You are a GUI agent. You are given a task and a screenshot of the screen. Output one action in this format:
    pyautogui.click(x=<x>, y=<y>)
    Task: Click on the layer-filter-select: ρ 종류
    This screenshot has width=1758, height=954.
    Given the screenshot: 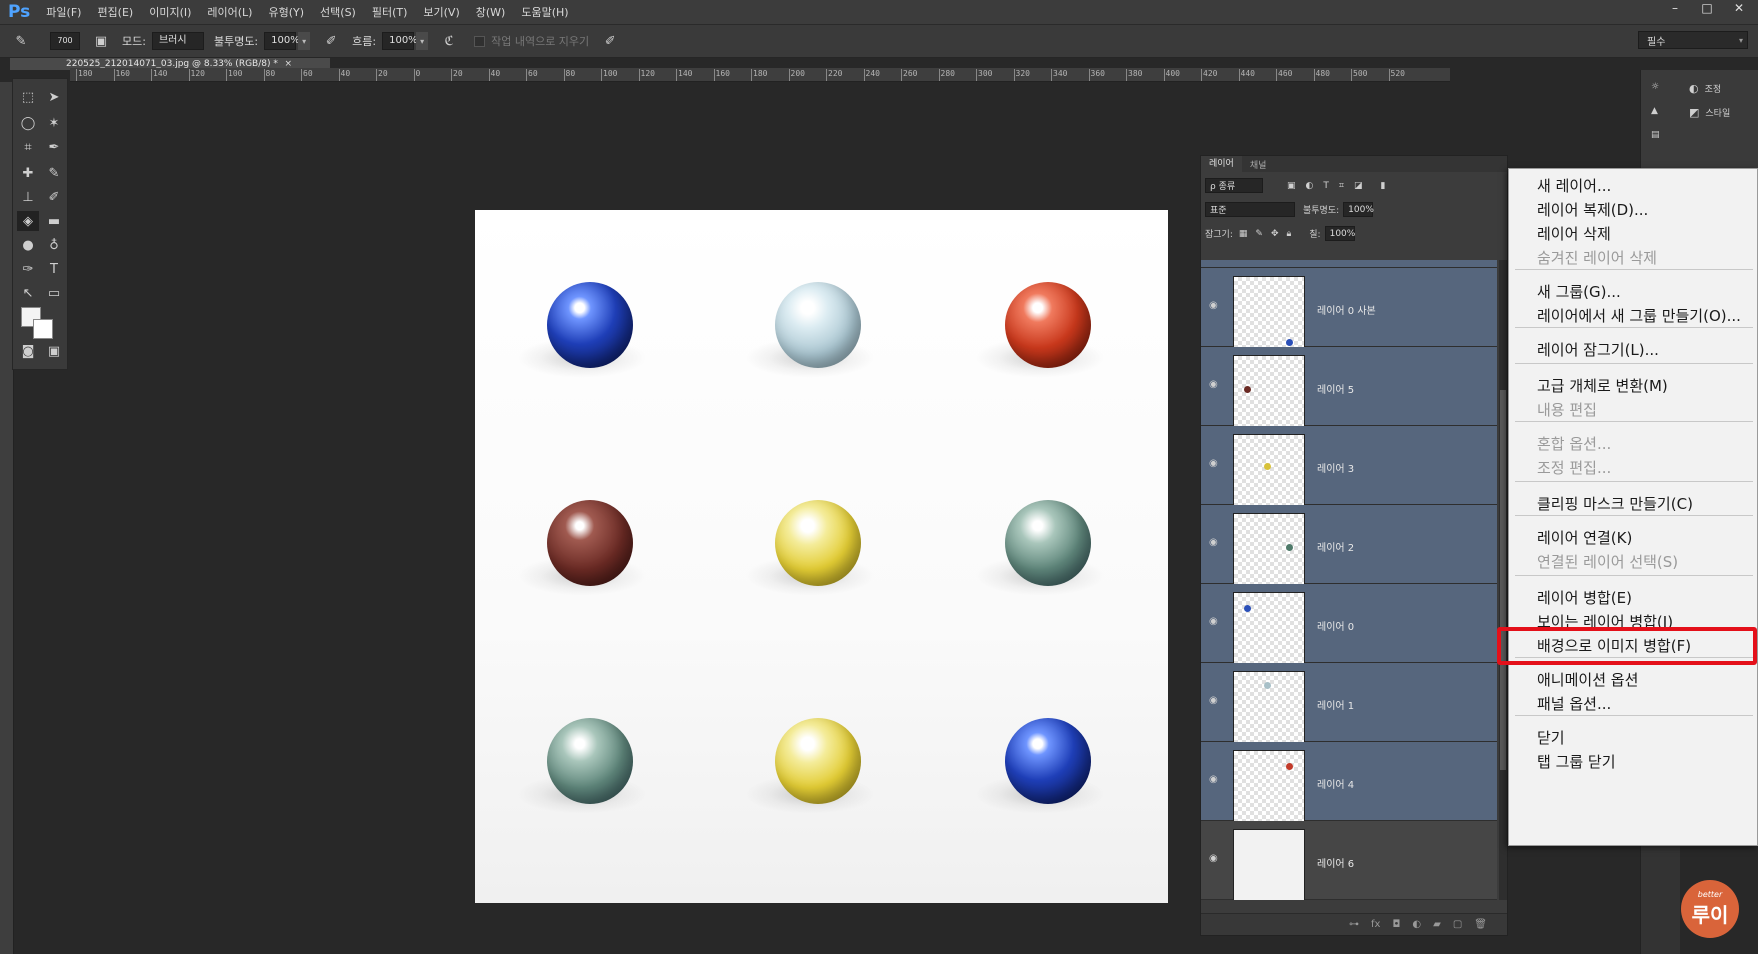 What is the action you would take?
    pyautogui.click(x=1234, y=185)
    